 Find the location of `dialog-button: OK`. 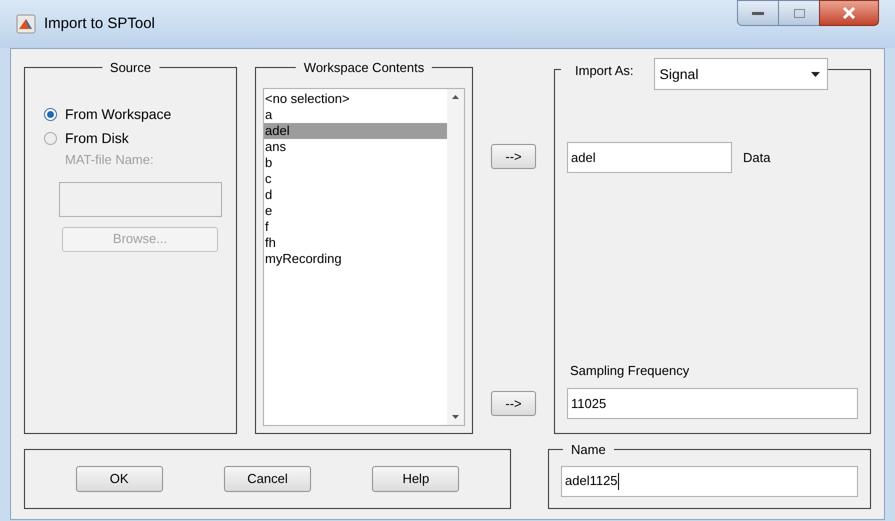

dialog-button: OK is located at coordinates (119, 479).